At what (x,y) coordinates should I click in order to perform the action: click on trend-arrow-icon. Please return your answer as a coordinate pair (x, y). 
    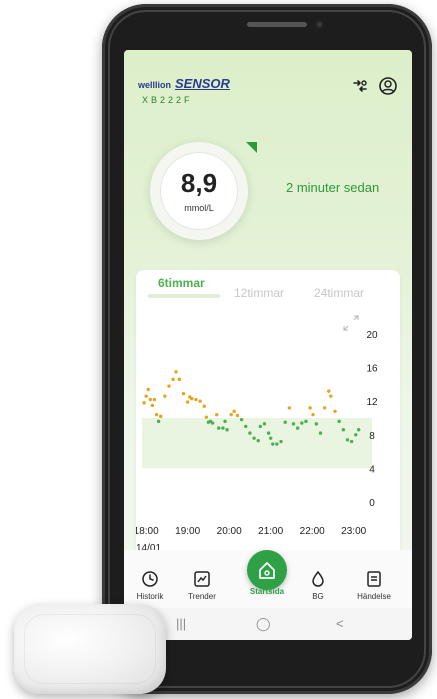
    Looking at the image, I should click on (251, 147).